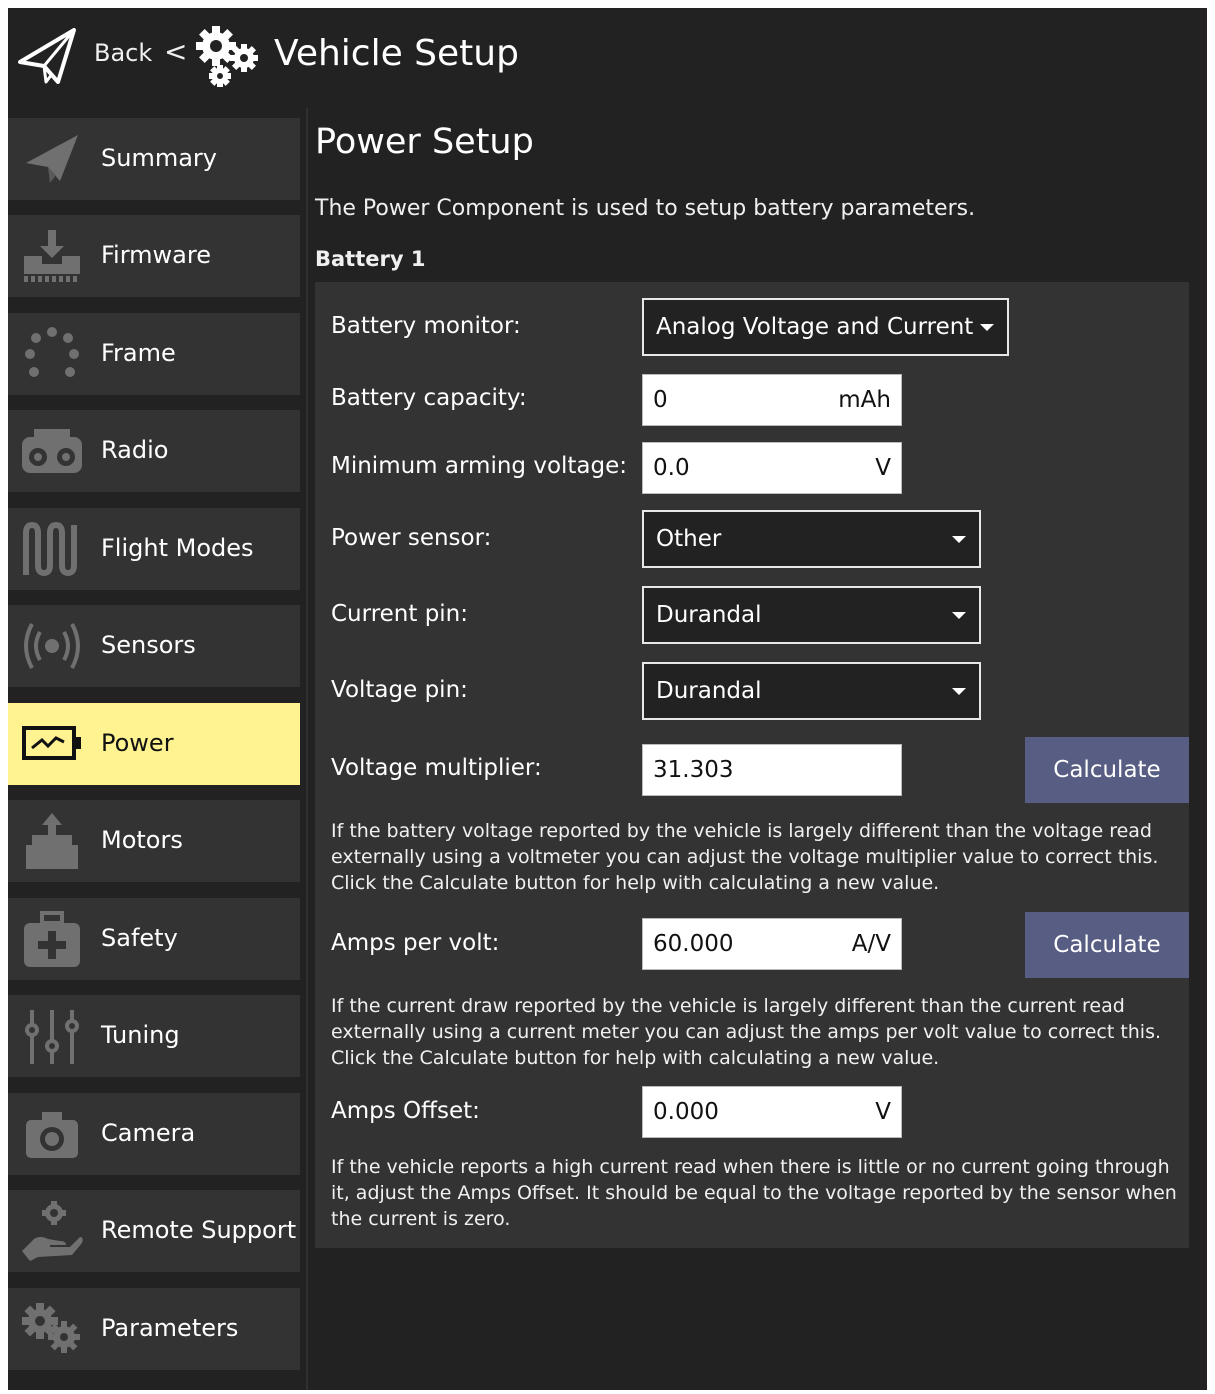  What do you see at coordinates (693, 944) in the screenshot?
I see `amps-per-volt-value: 60.000` at bounding box center [693, 944].